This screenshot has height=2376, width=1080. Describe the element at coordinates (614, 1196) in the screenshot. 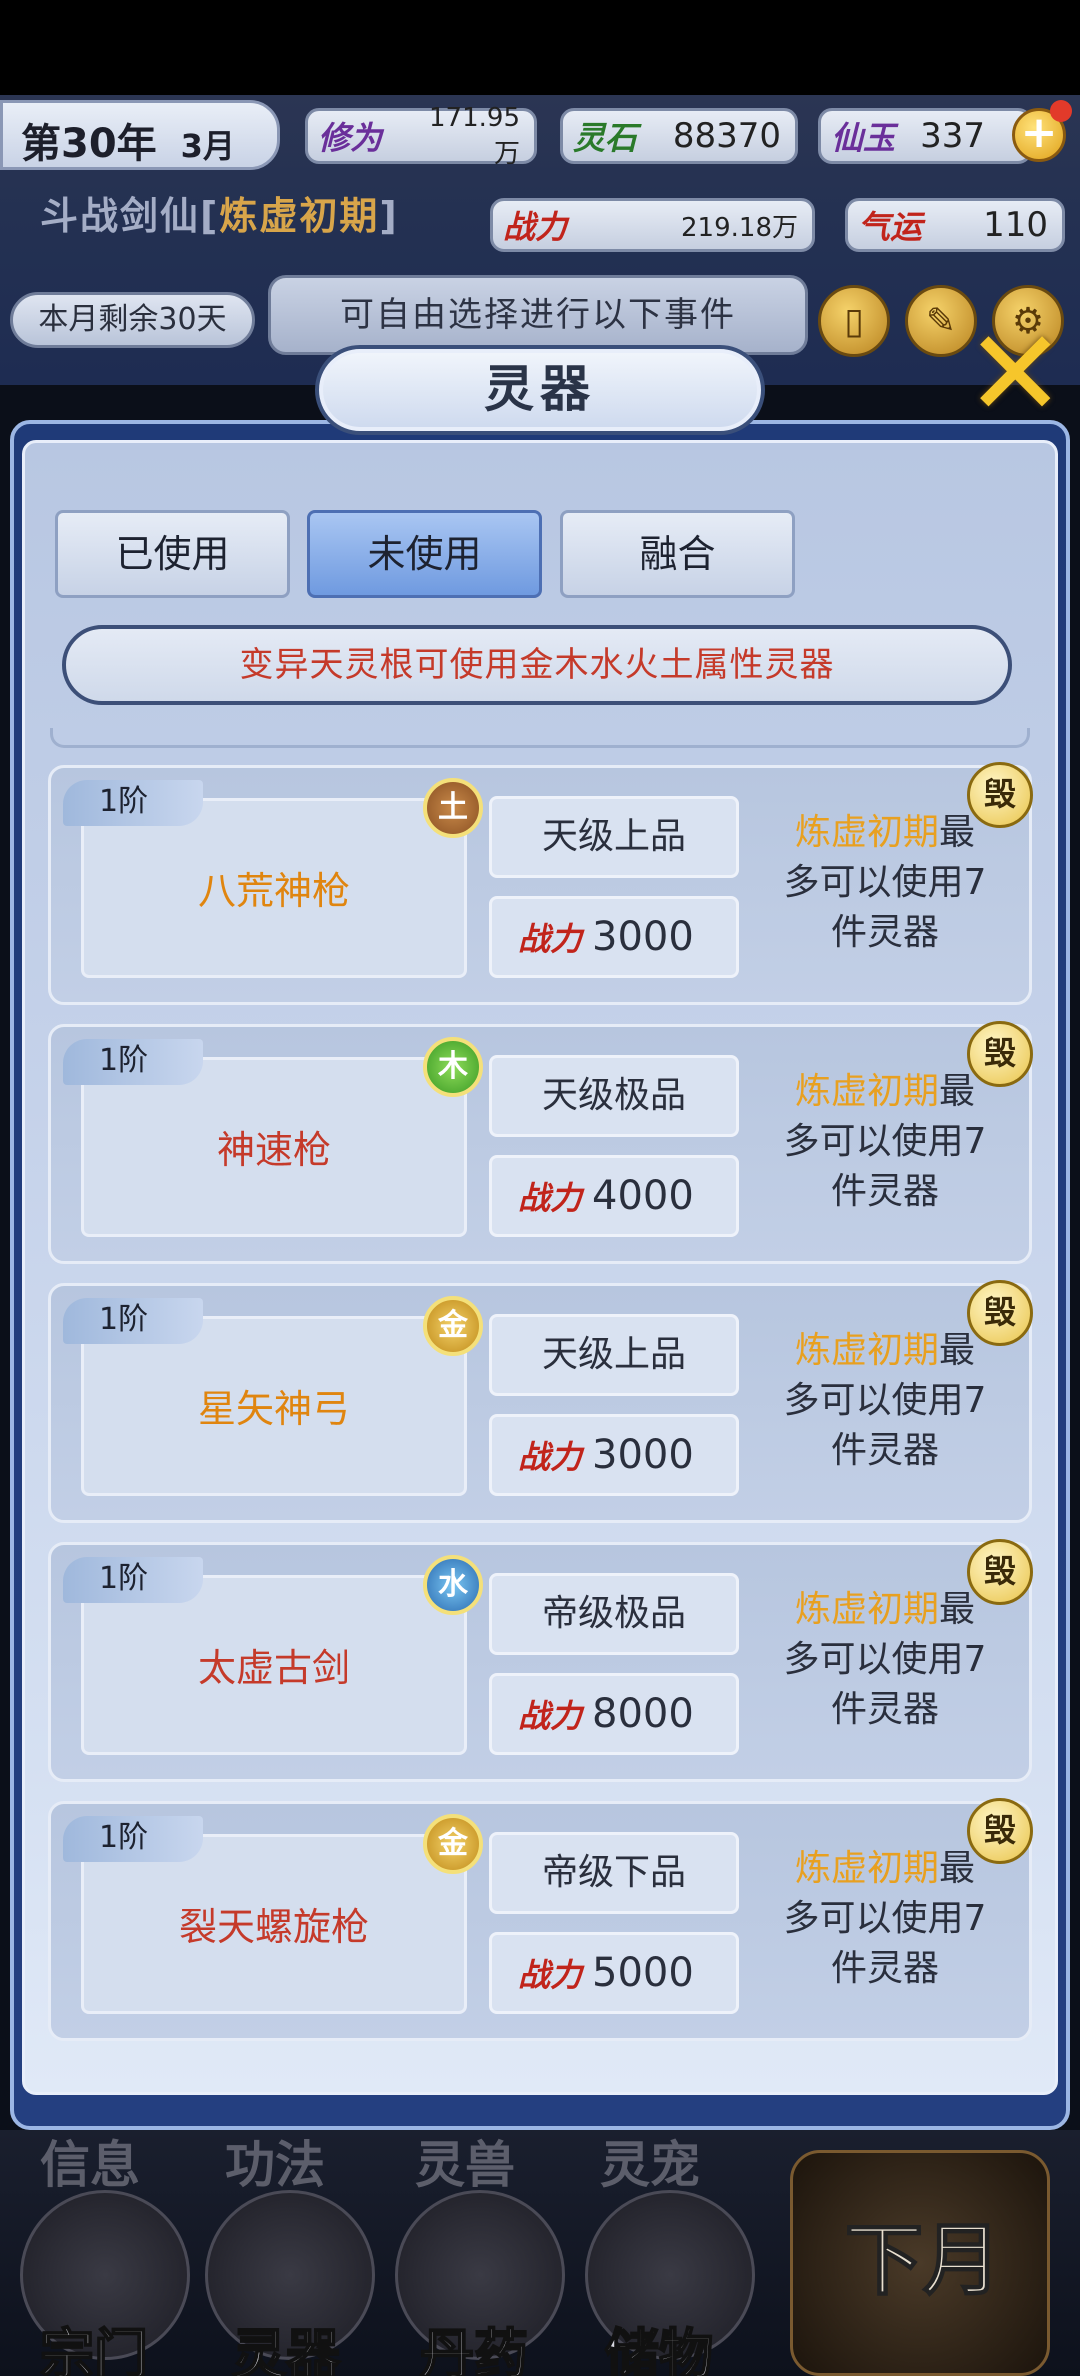

I see `power-box: 战力 4000` at that location.